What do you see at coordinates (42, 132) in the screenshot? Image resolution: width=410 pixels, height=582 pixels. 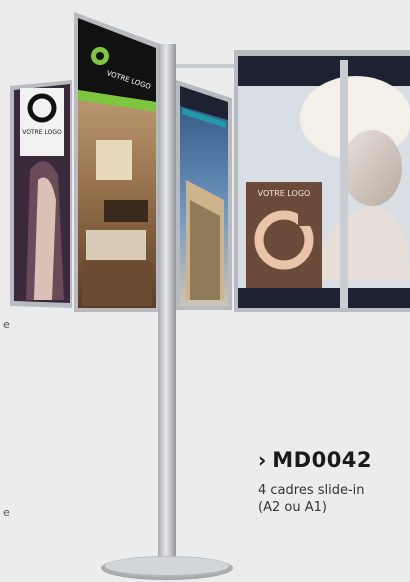 I see `panel1-logo-text: VOTRE LOGO` at bounding box center [42, 132].